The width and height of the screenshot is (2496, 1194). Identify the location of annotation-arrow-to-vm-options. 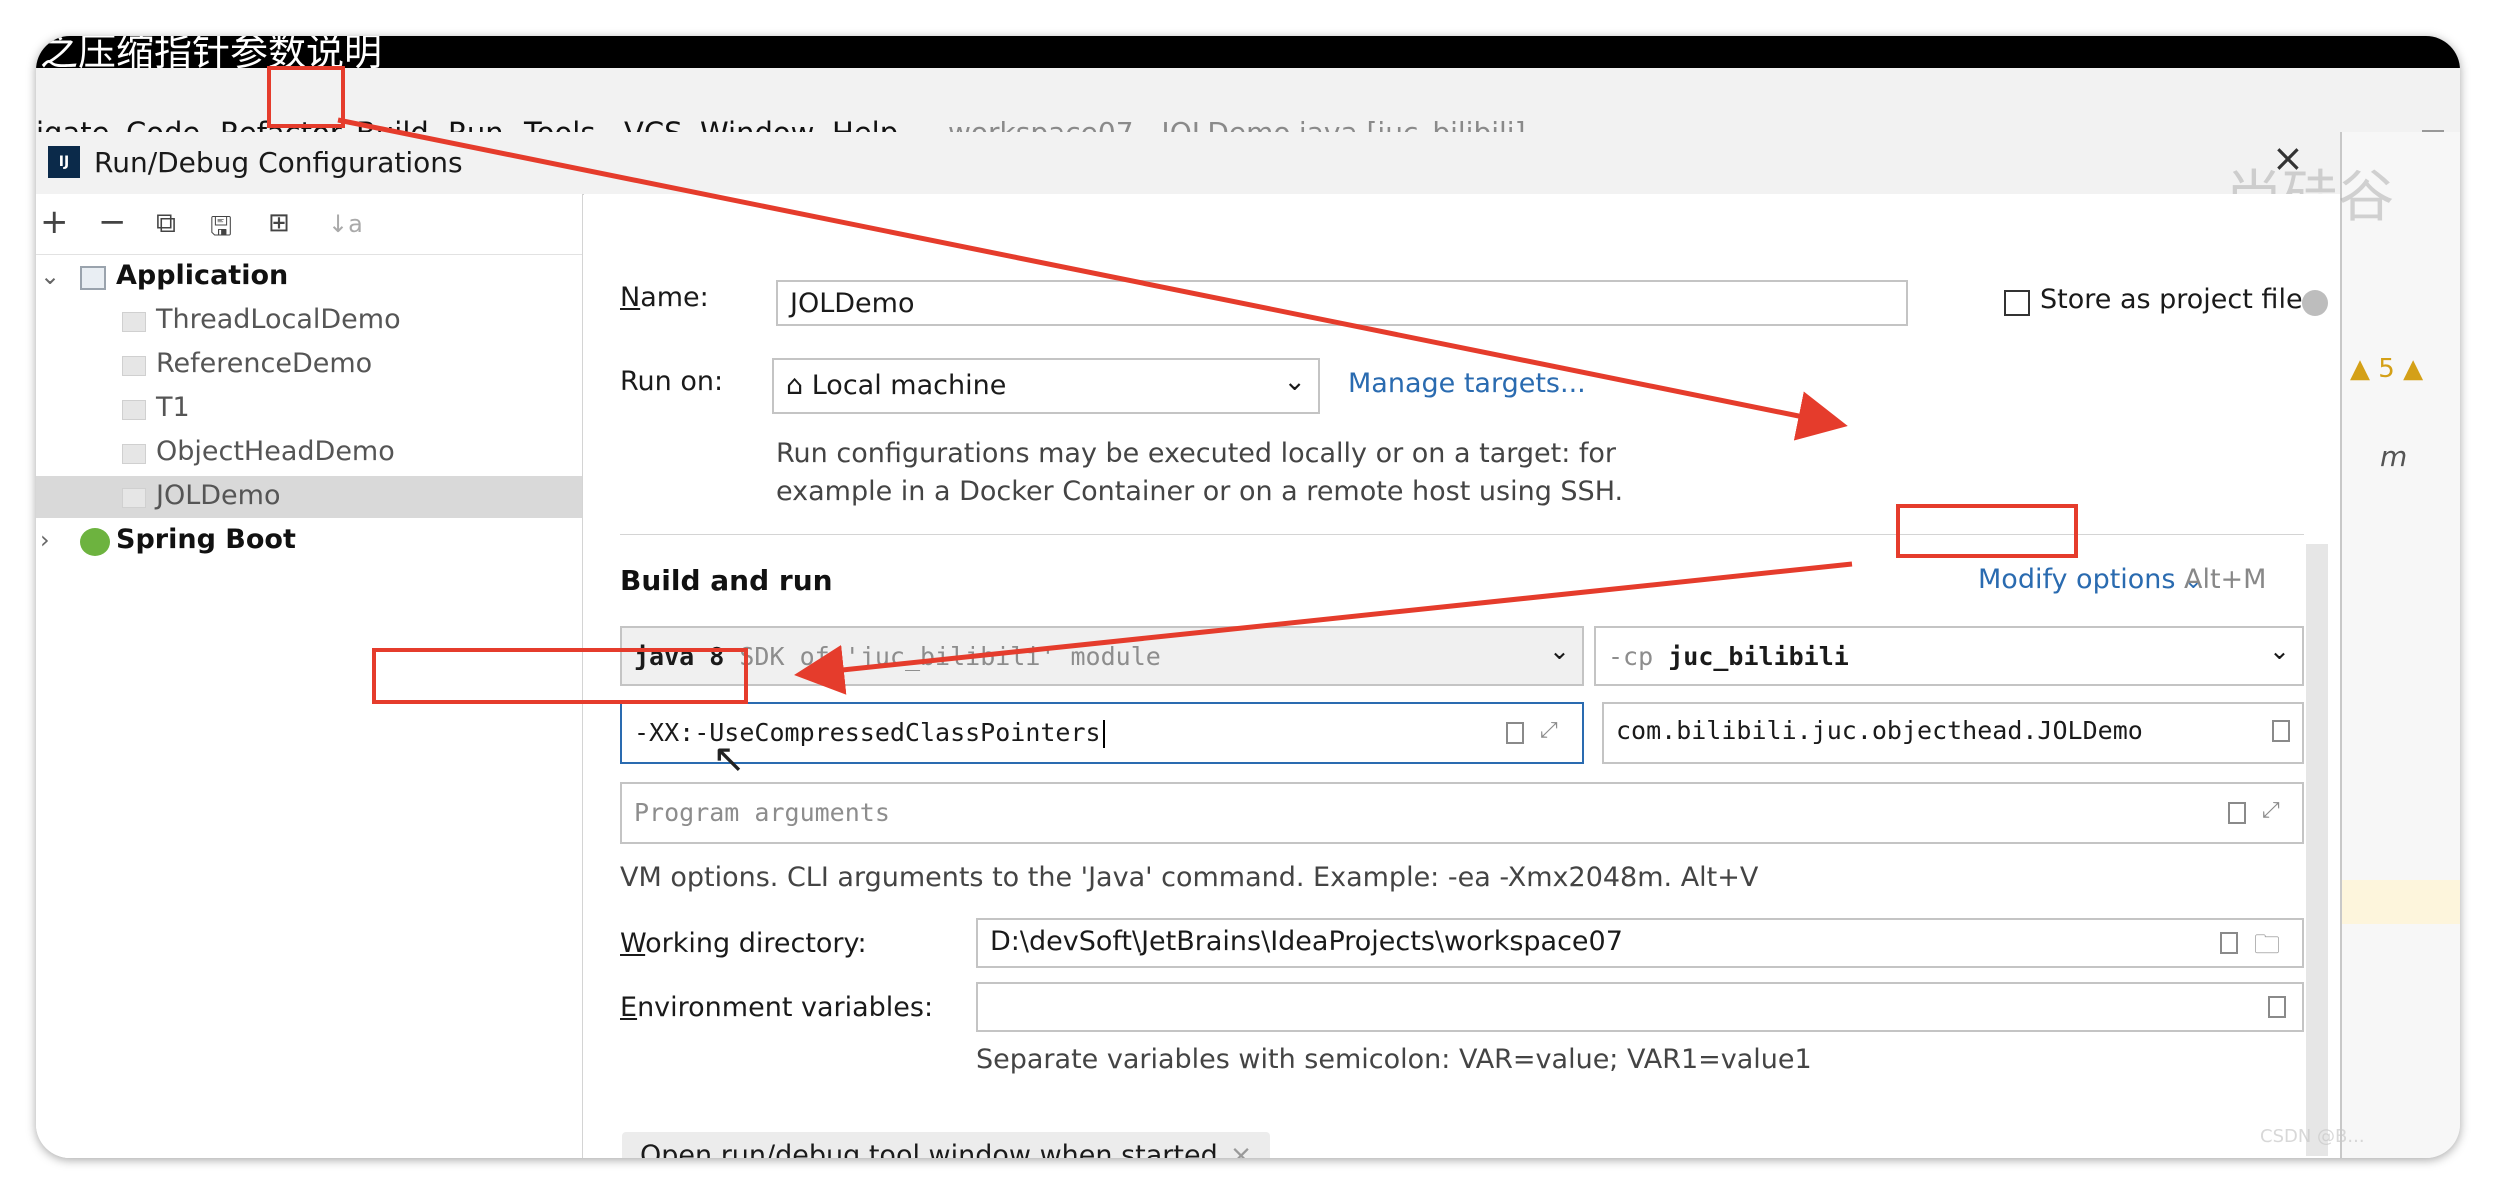
(1323, 628).